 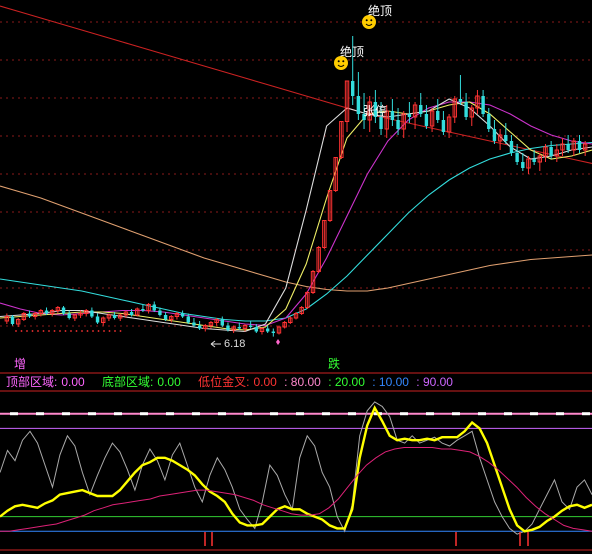 I want to click on low-price-label: 6.18, so click(x=235, y=344).